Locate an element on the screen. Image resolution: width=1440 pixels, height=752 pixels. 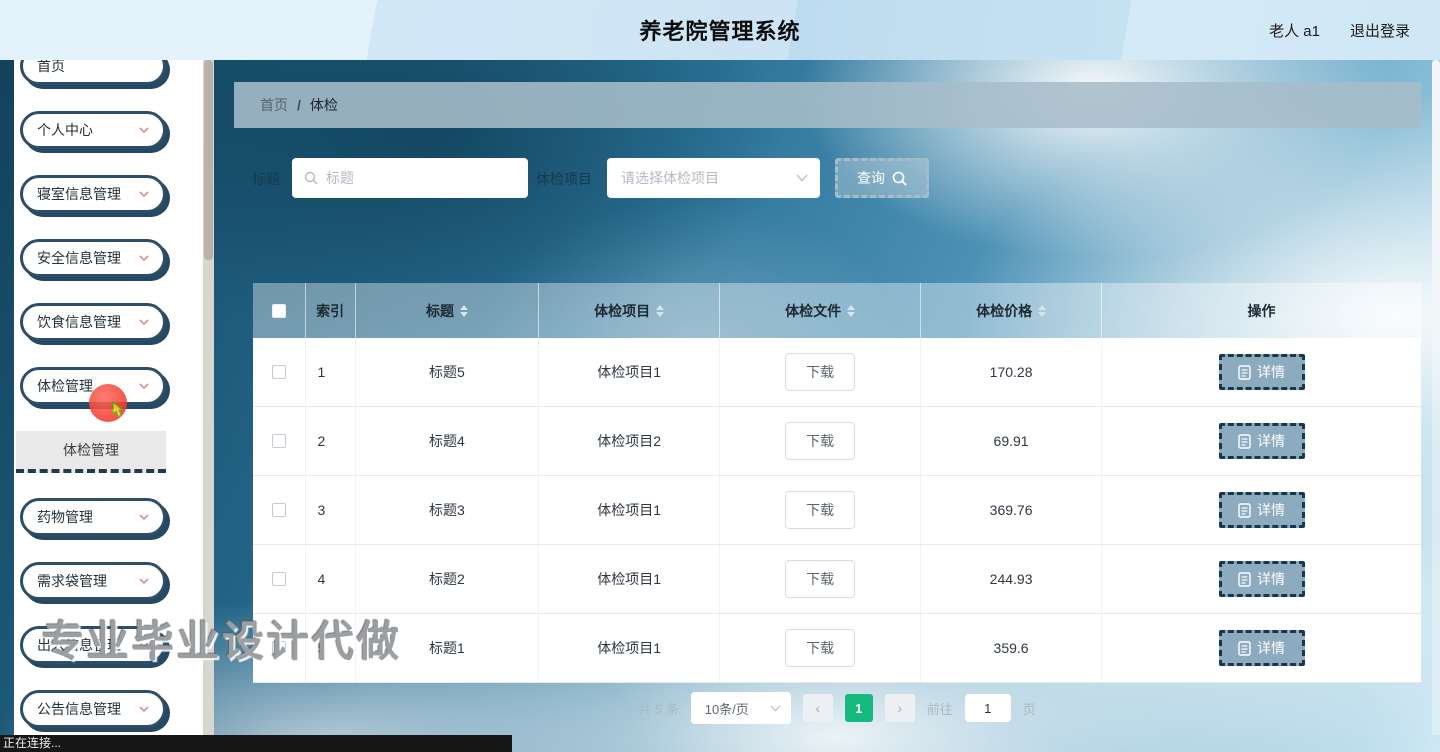
select-all-checkbox is located at coordinates (278, 310).